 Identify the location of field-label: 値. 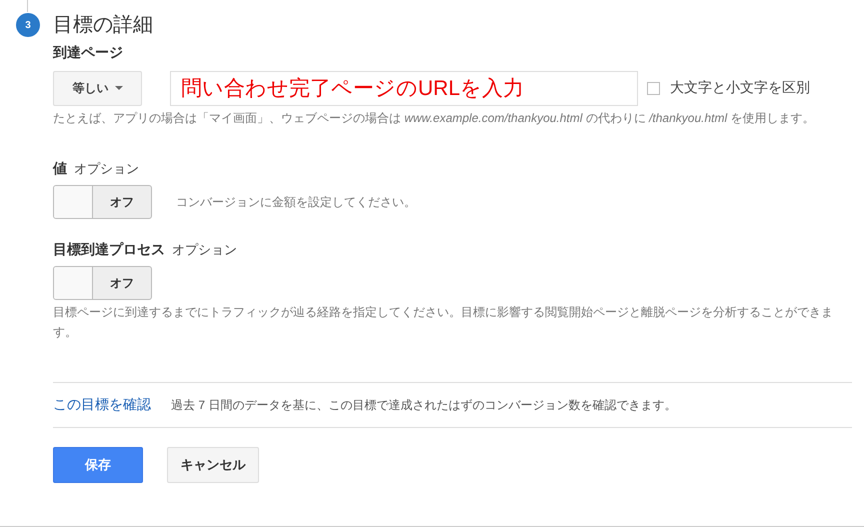
(60, 168).